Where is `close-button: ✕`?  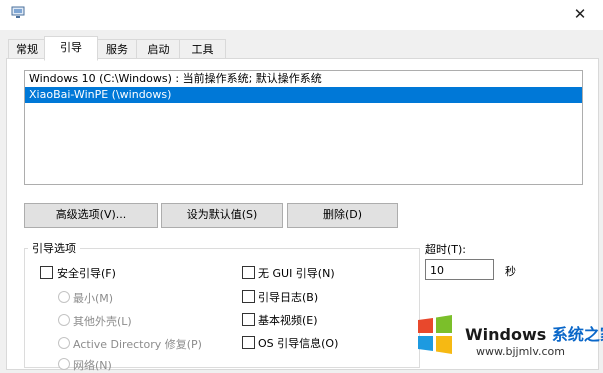 close-button: ✕ is located at coordinates (580, 15).